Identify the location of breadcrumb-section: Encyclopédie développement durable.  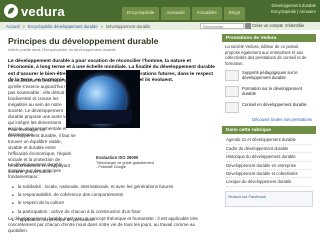
(63, 26).